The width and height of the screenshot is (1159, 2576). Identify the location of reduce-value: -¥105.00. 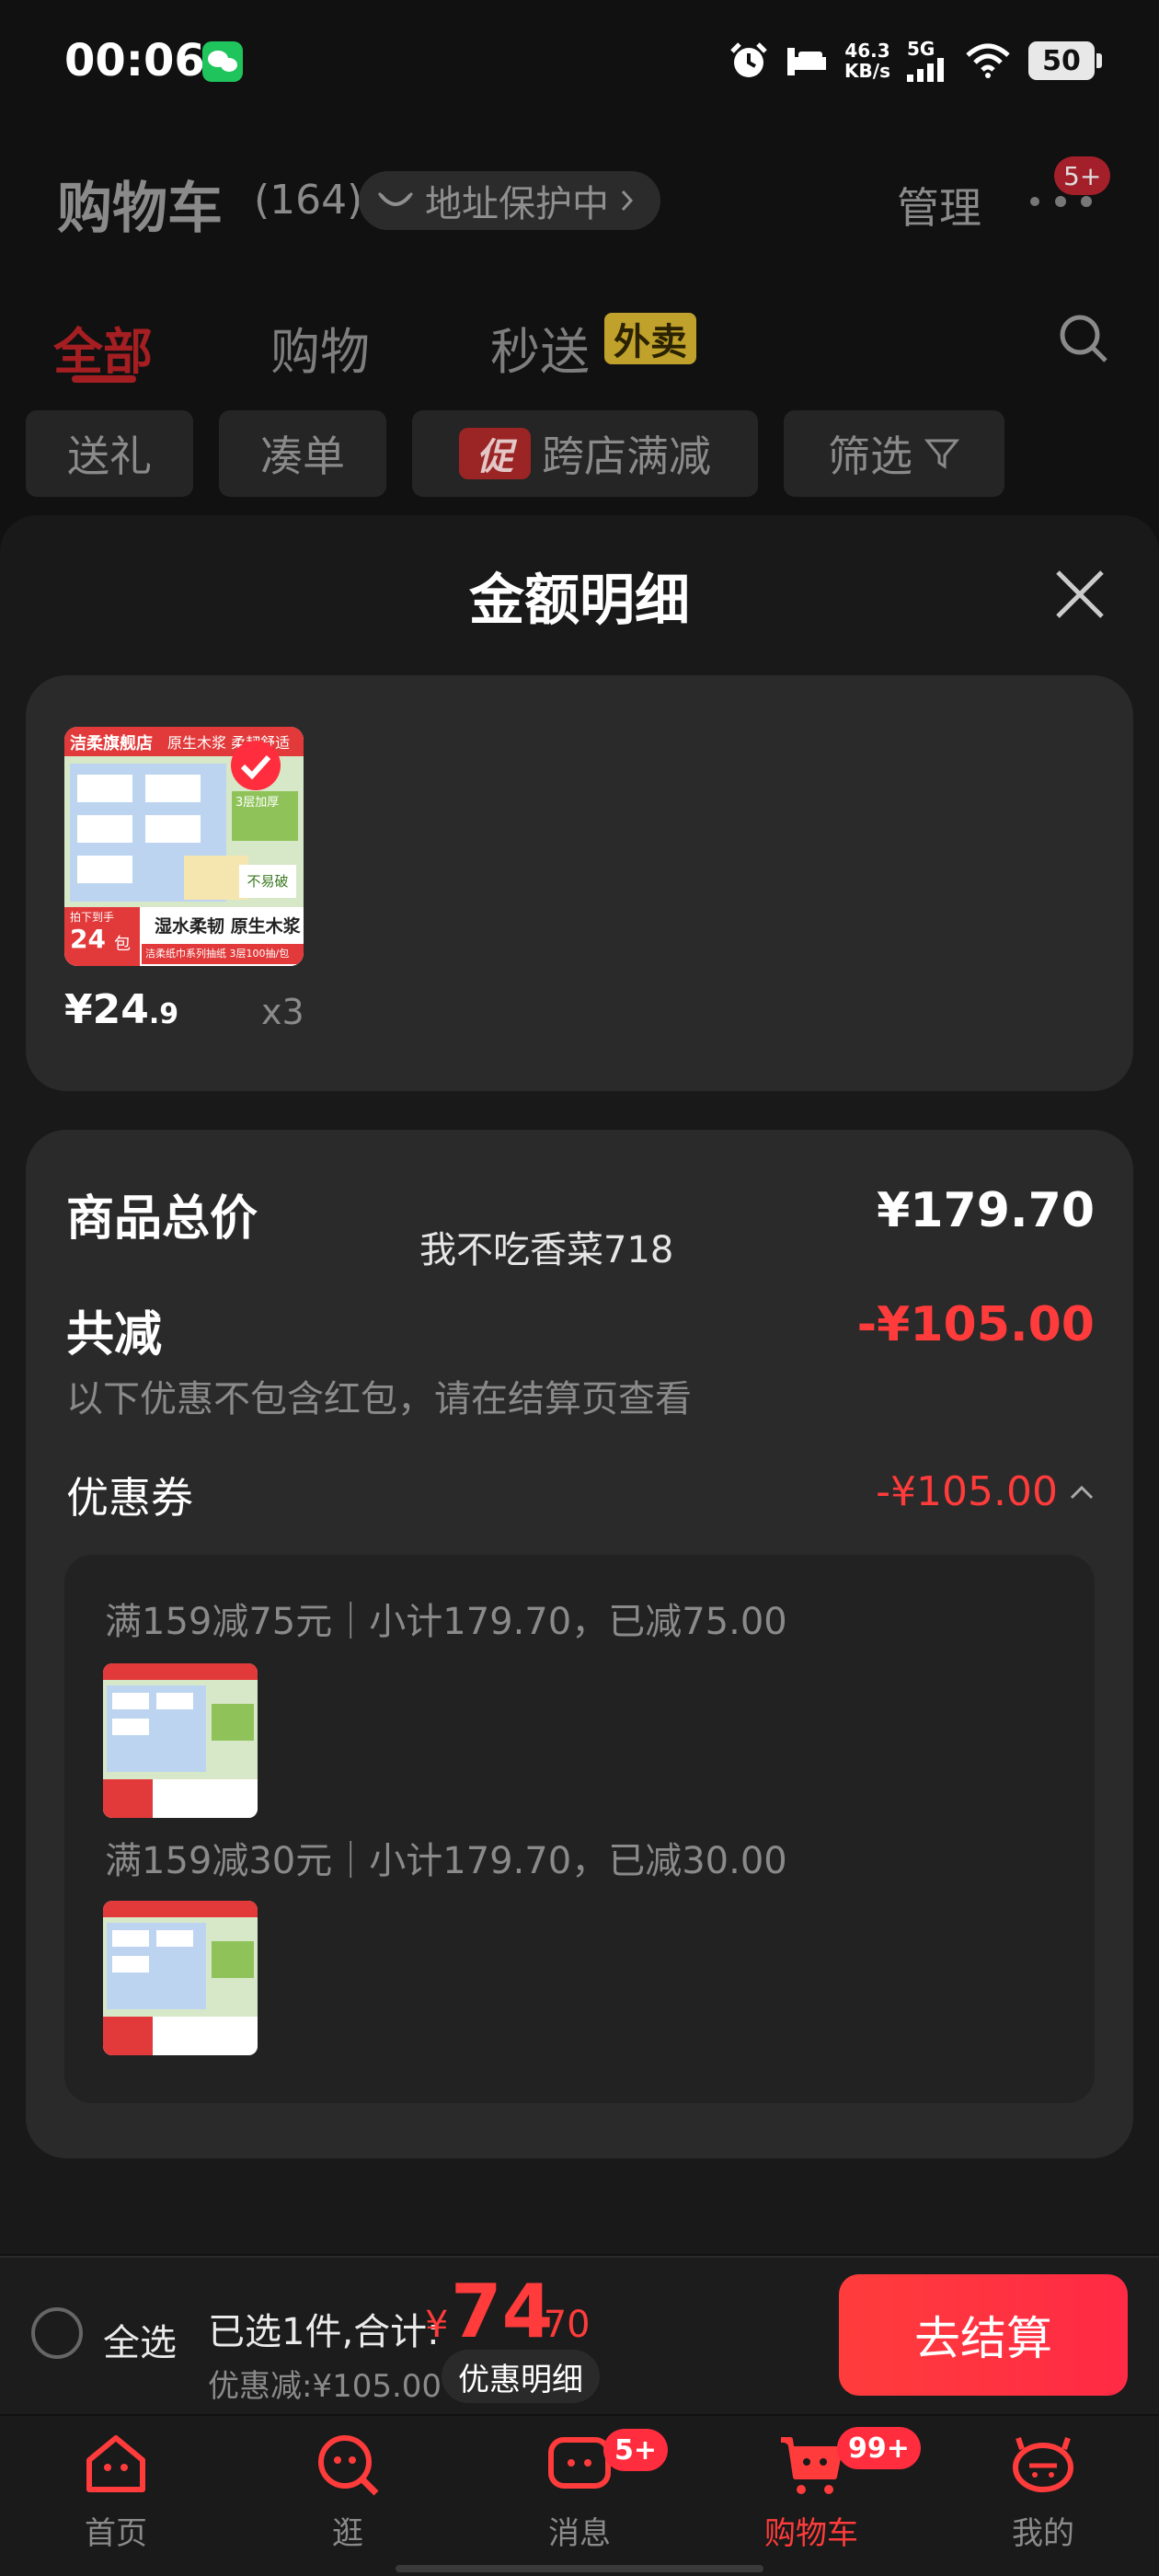
(975, 1324).